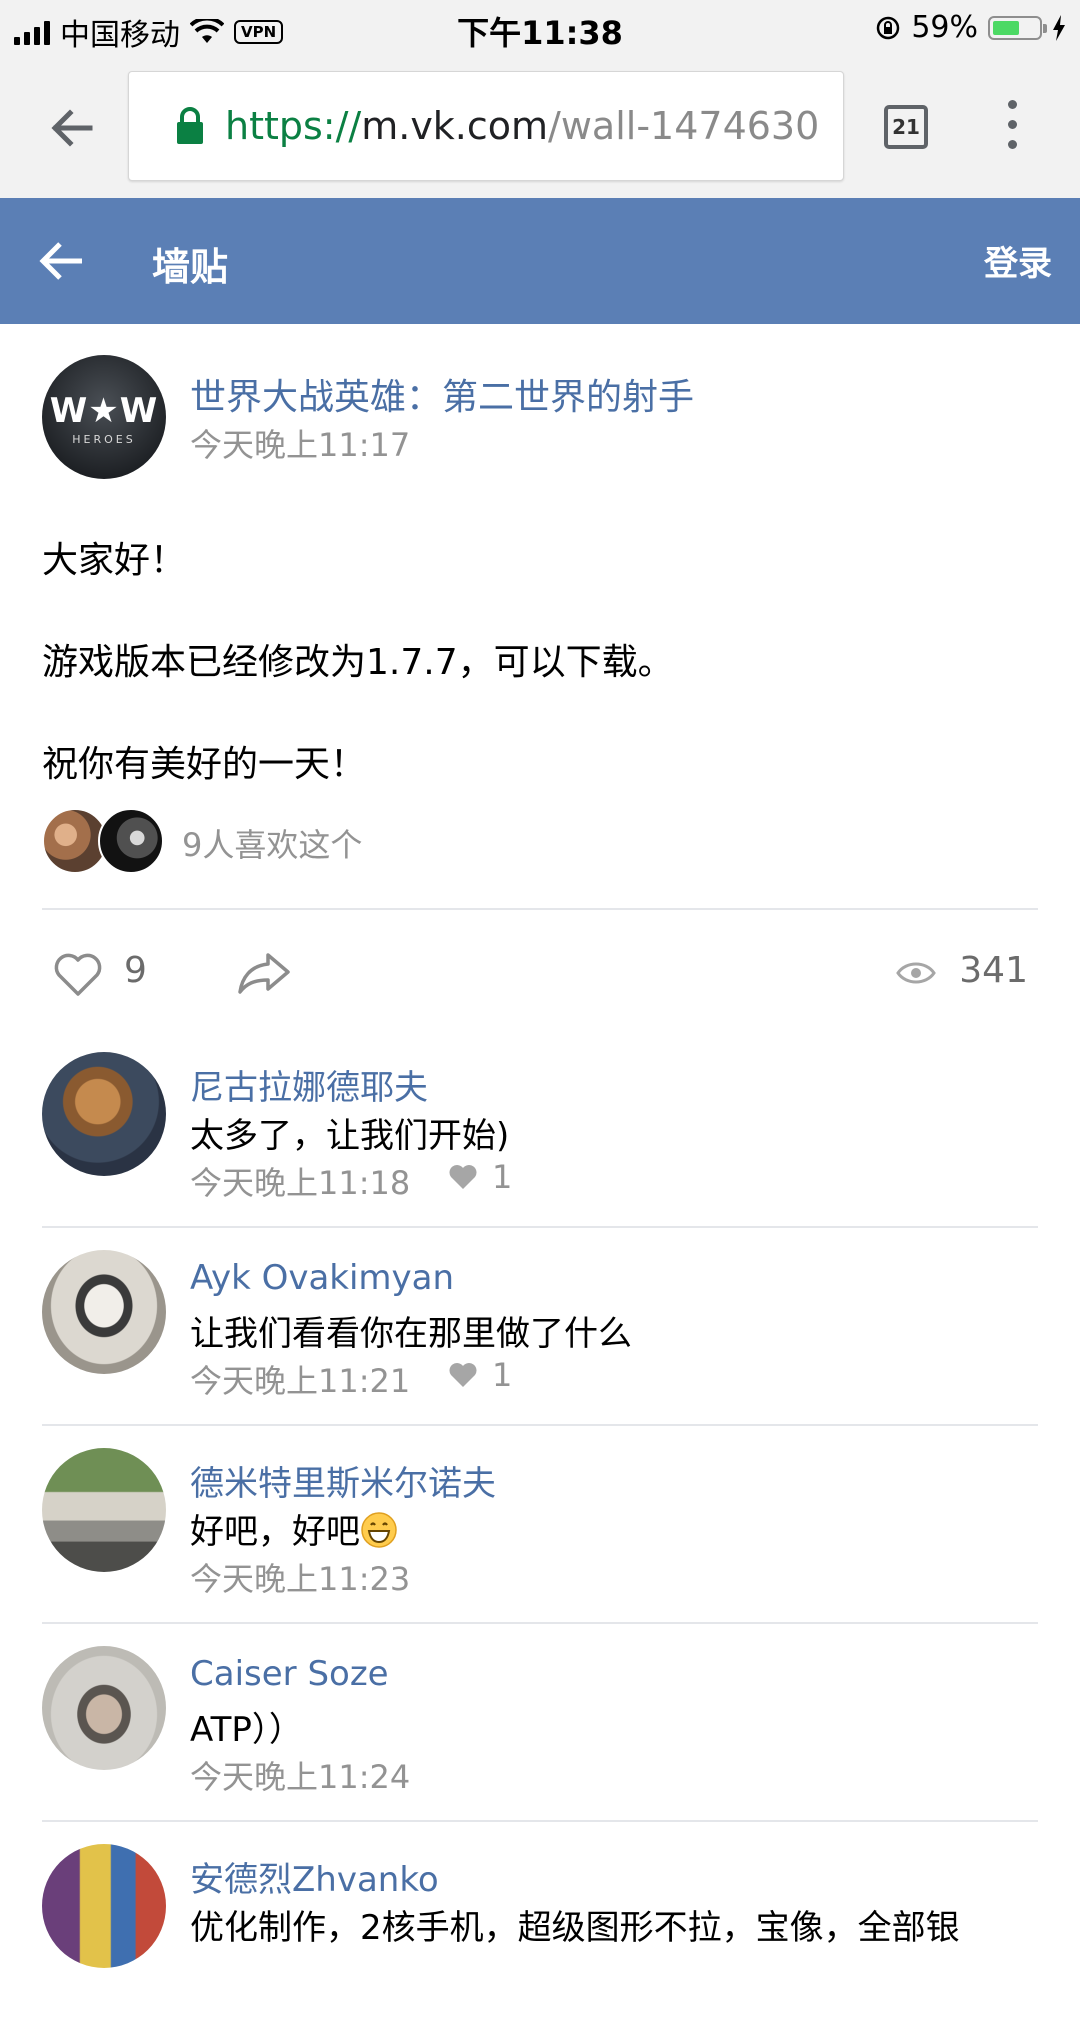 This screenshot has width=1080, height=2020. I want to click on battery-icon, so click(1017, 27).